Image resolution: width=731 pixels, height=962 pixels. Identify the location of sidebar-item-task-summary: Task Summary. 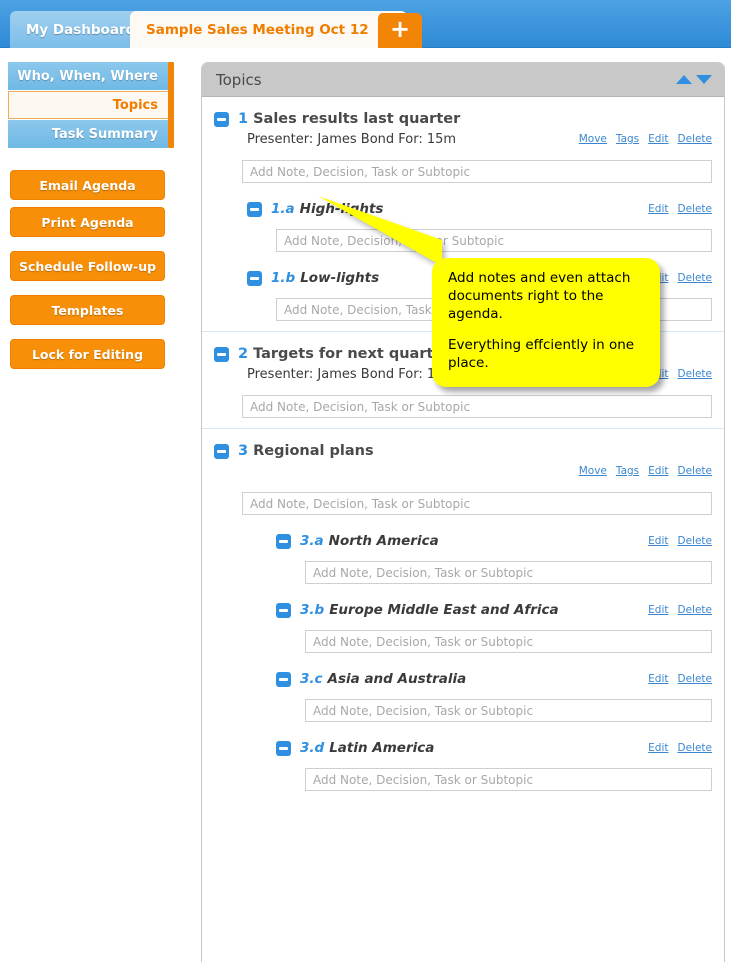
(88, 134).